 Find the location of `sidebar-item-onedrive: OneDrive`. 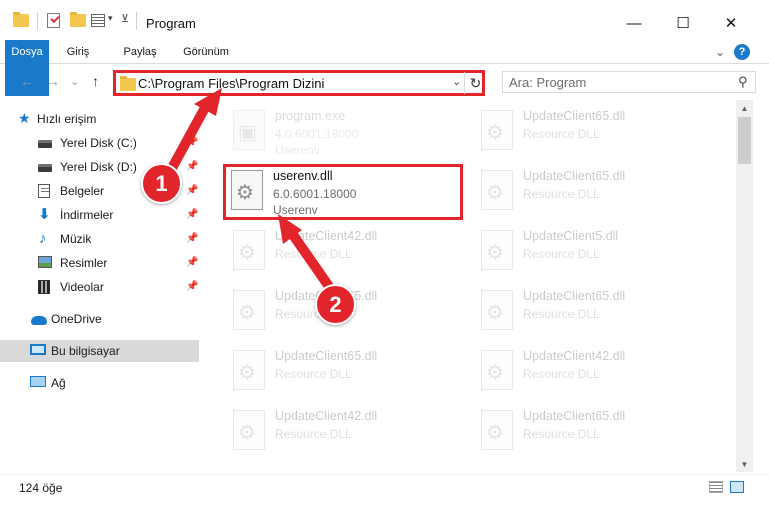

sidebar-item-onedrive: OneDrive is located at coordinates (102, 319).